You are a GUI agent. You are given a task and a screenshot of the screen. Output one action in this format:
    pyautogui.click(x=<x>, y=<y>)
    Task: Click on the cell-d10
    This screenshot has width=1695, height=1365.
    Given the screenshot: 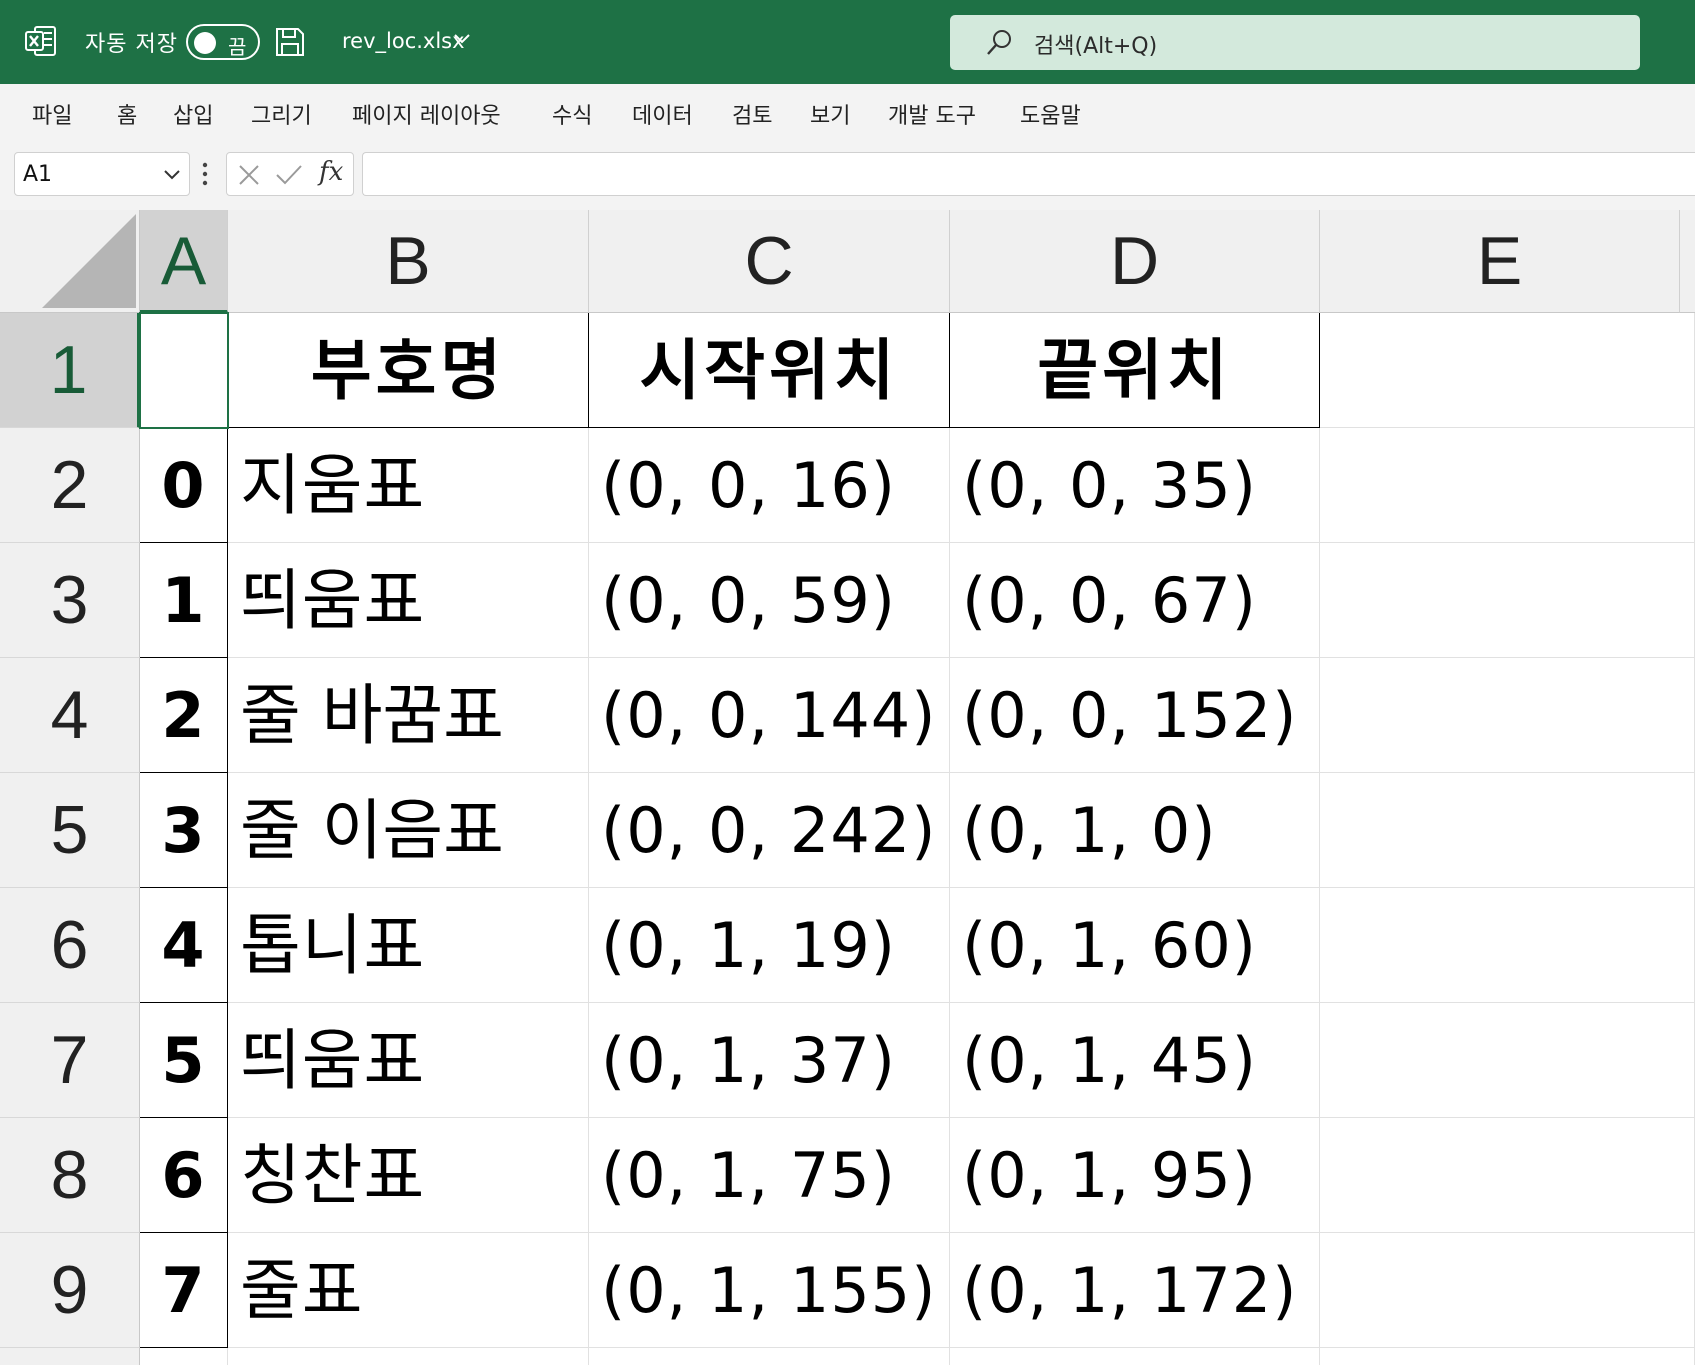 What is the action you would take?
    pyautogui.click(x=1135, y=1356)
    